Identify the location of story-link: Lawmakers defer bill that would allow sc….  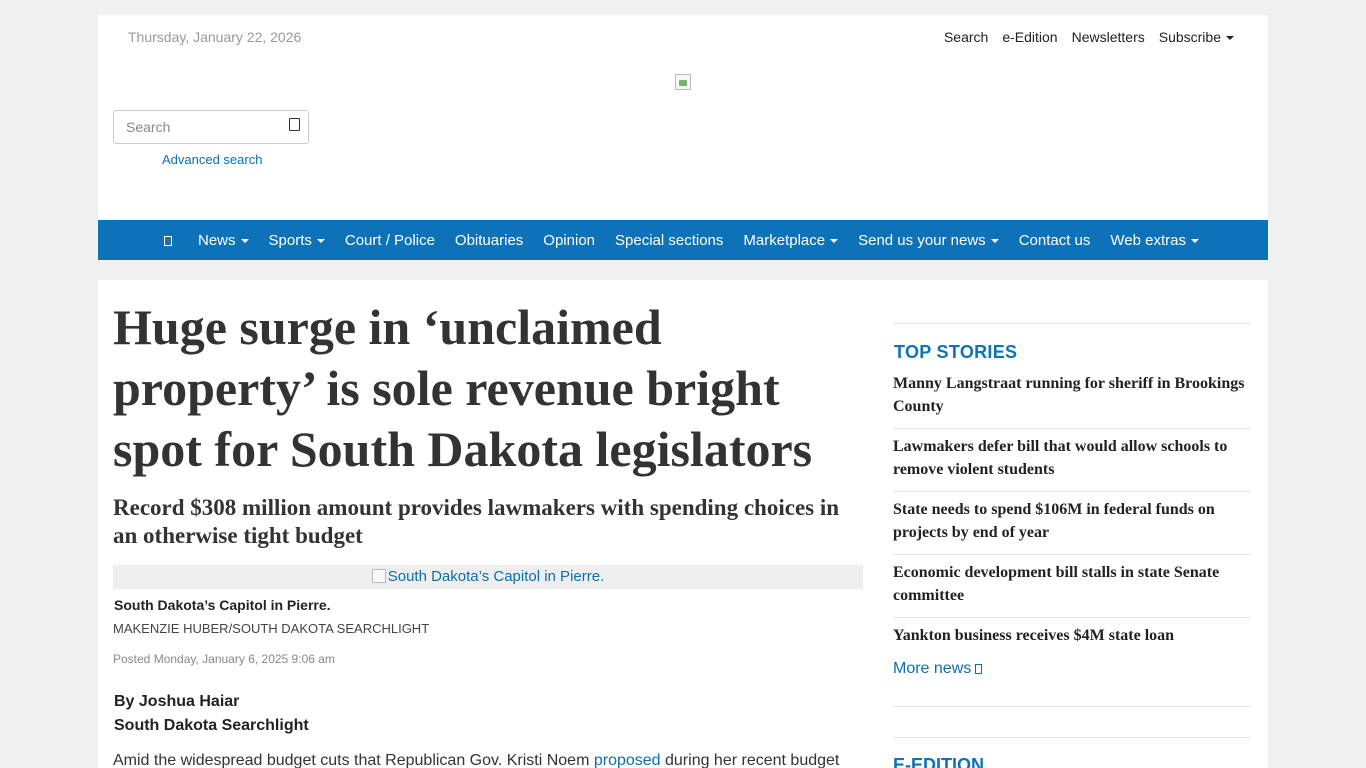
(1072, 458).